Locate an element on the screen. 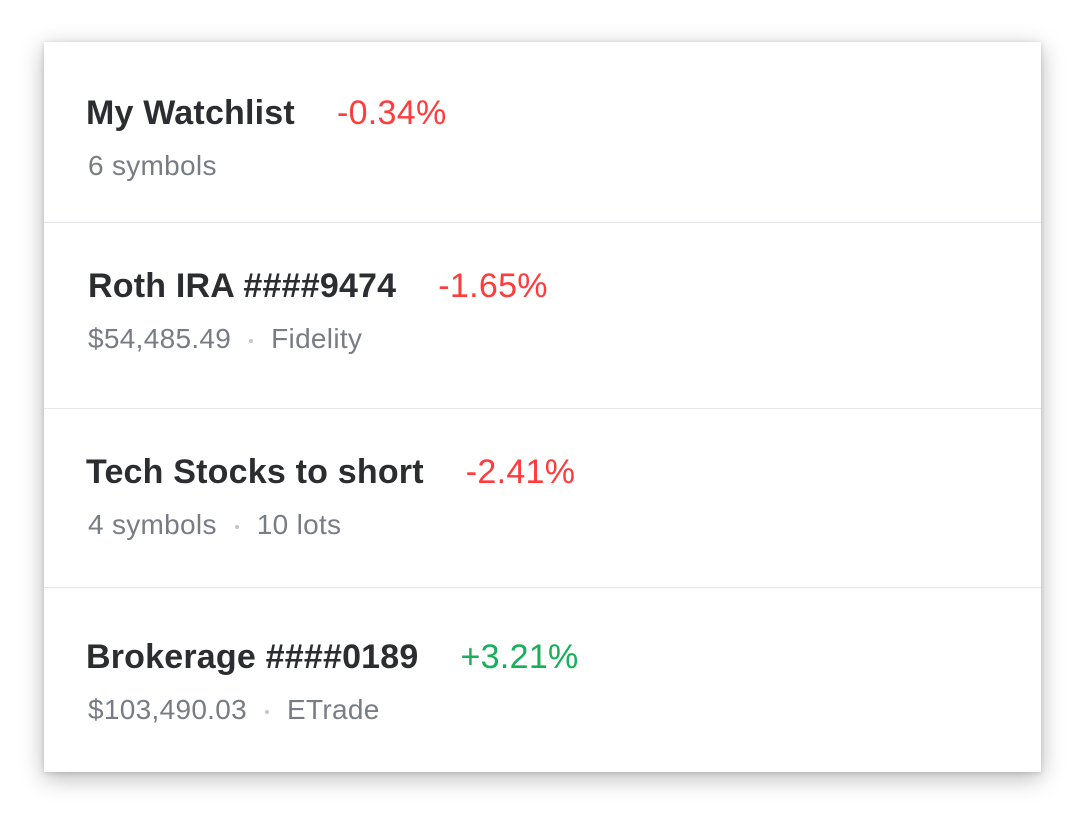  row-meta-lot-count: 10 lots is located at coordinates (299, 524).